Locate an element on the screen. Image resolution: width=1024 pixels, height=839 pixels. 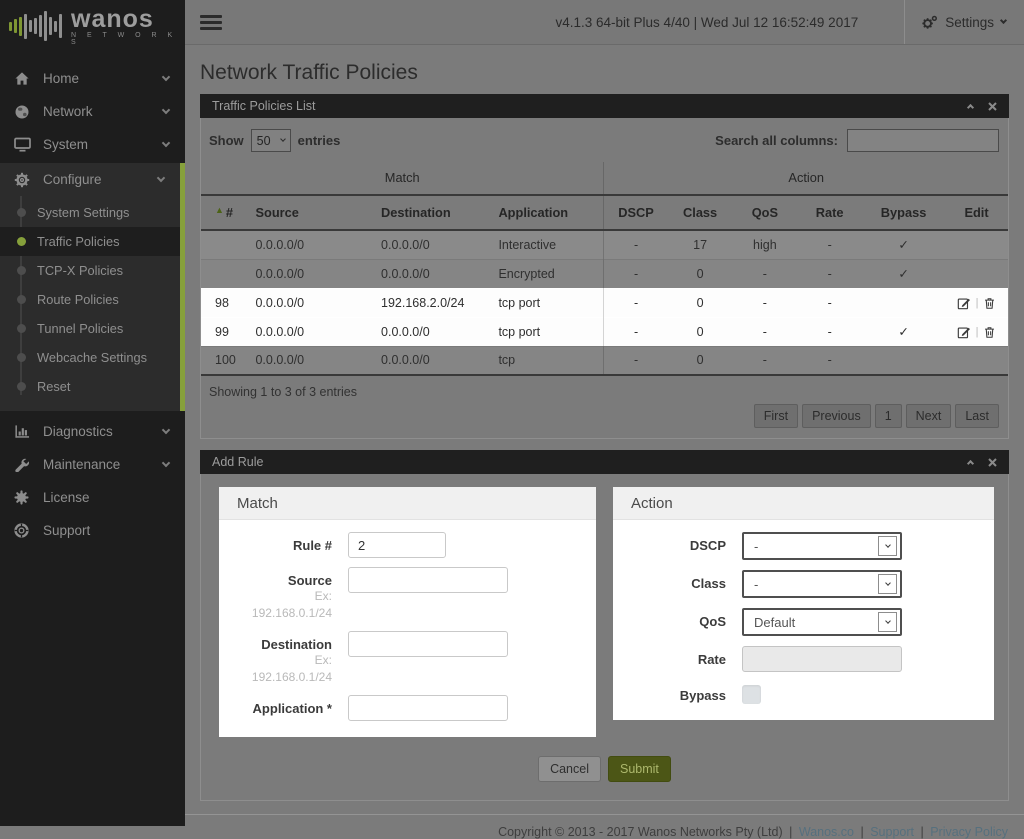
panel-title: Traffic Policies List is located at coordinates (264, 106).